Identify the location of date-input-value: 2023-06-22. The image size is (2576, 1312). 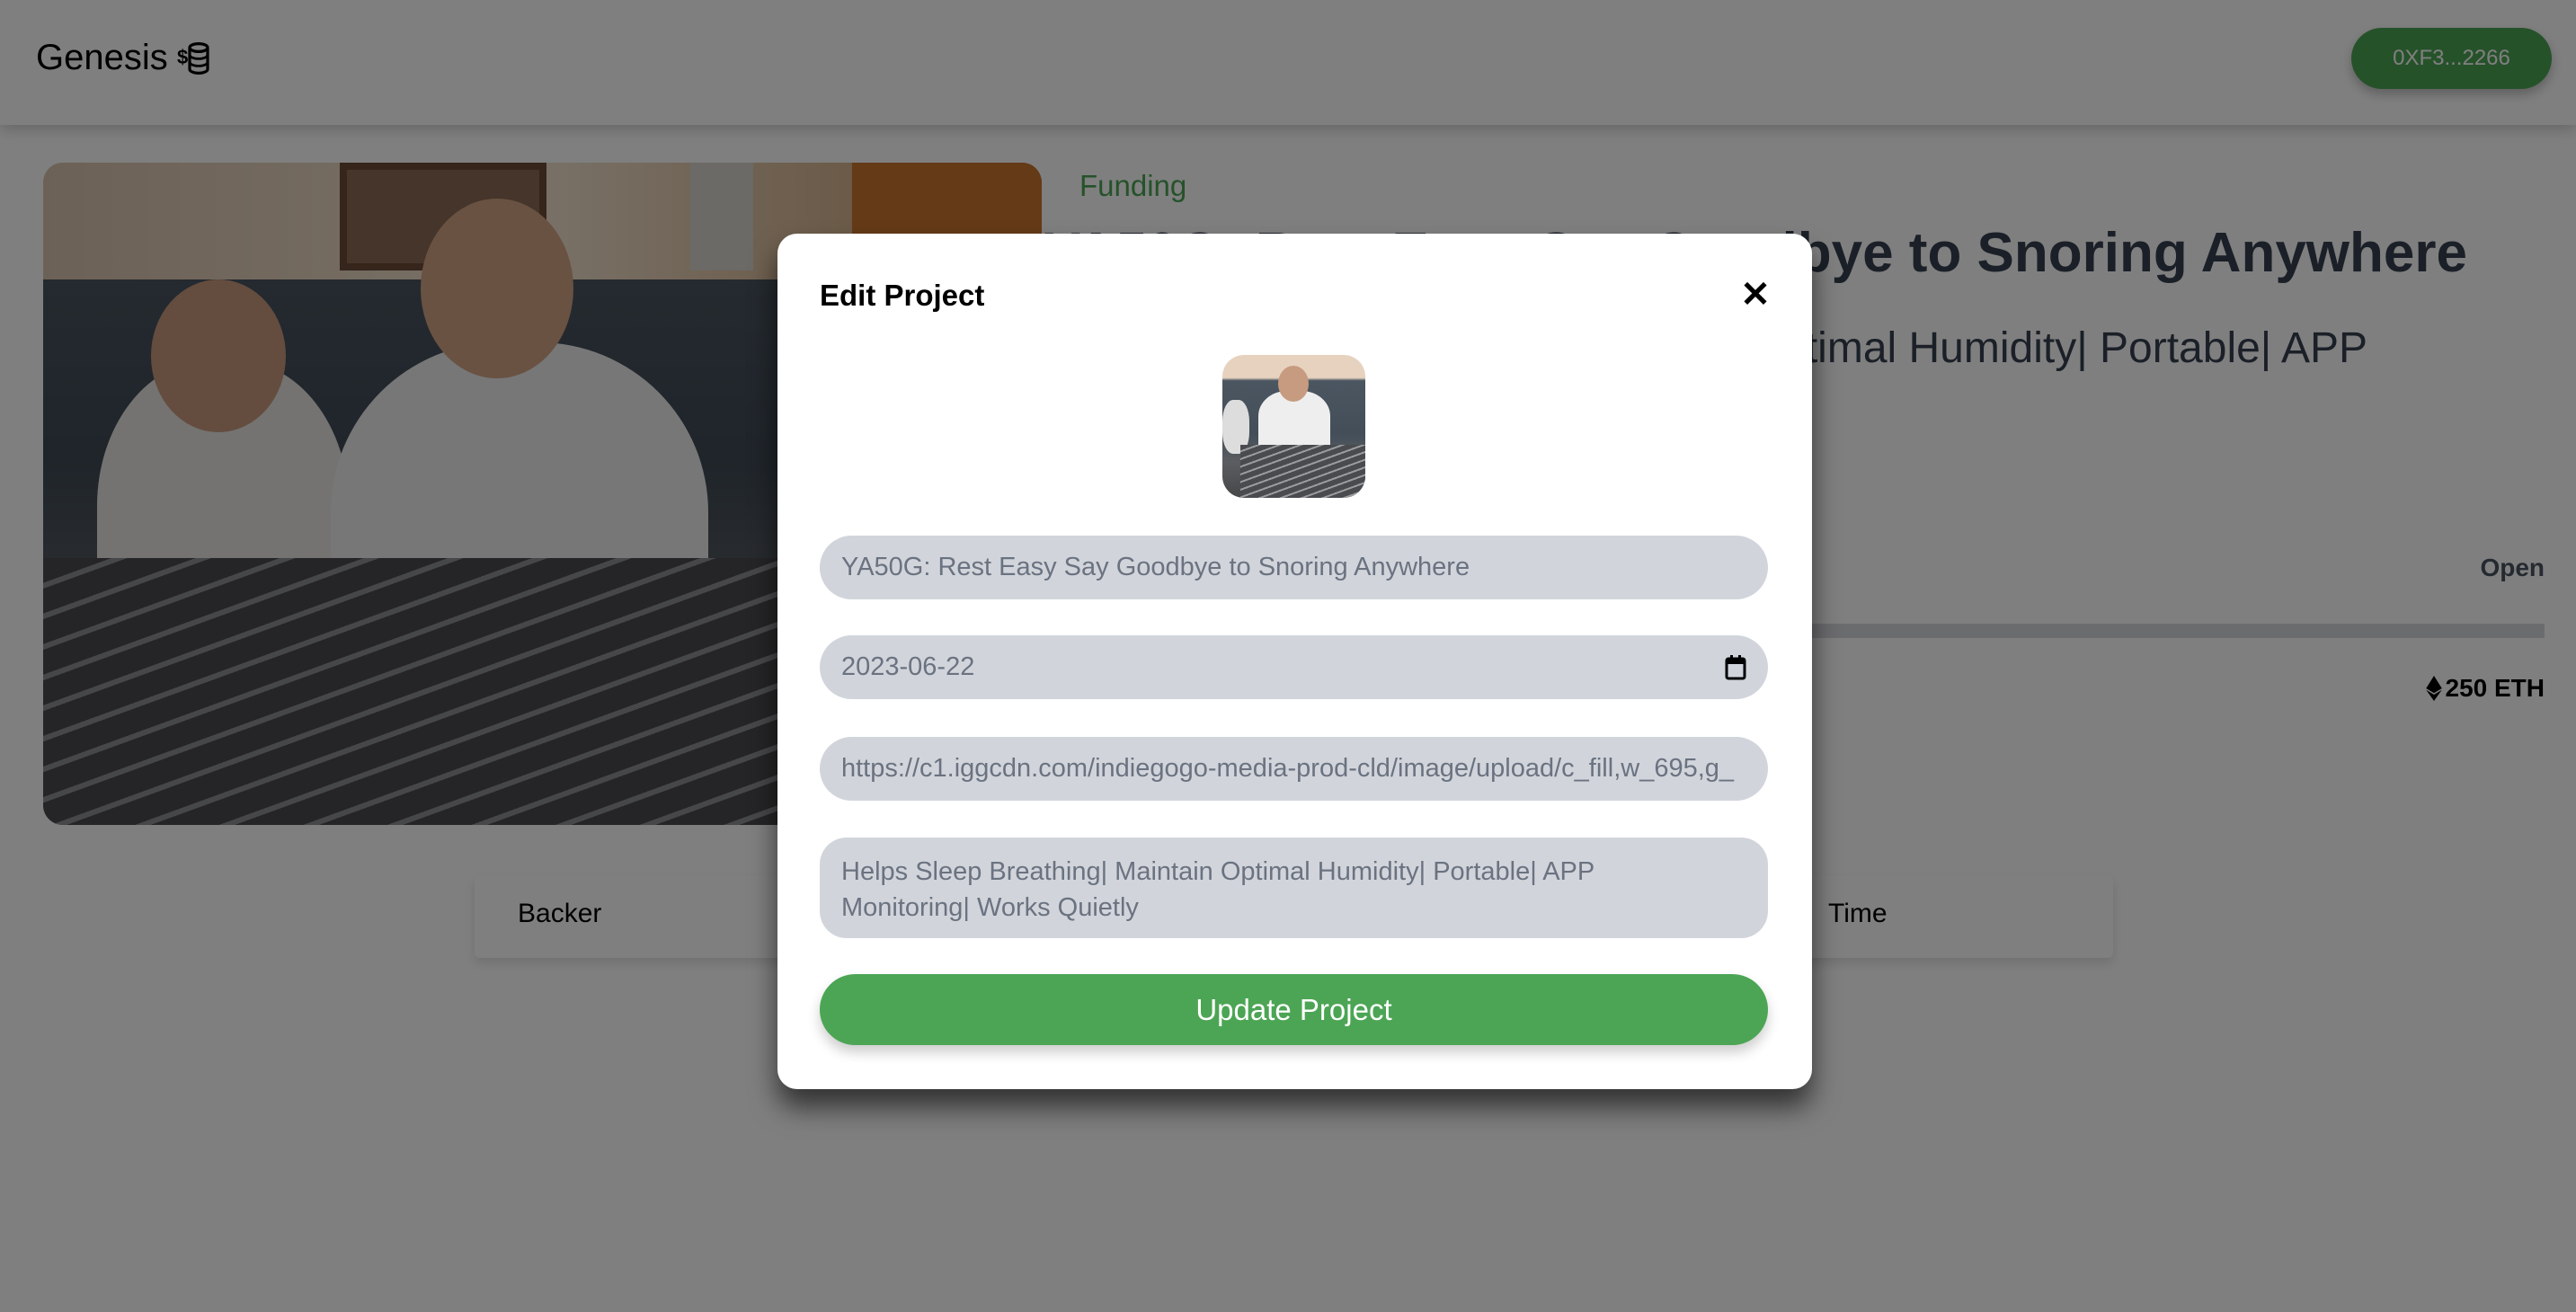
(908, 666).